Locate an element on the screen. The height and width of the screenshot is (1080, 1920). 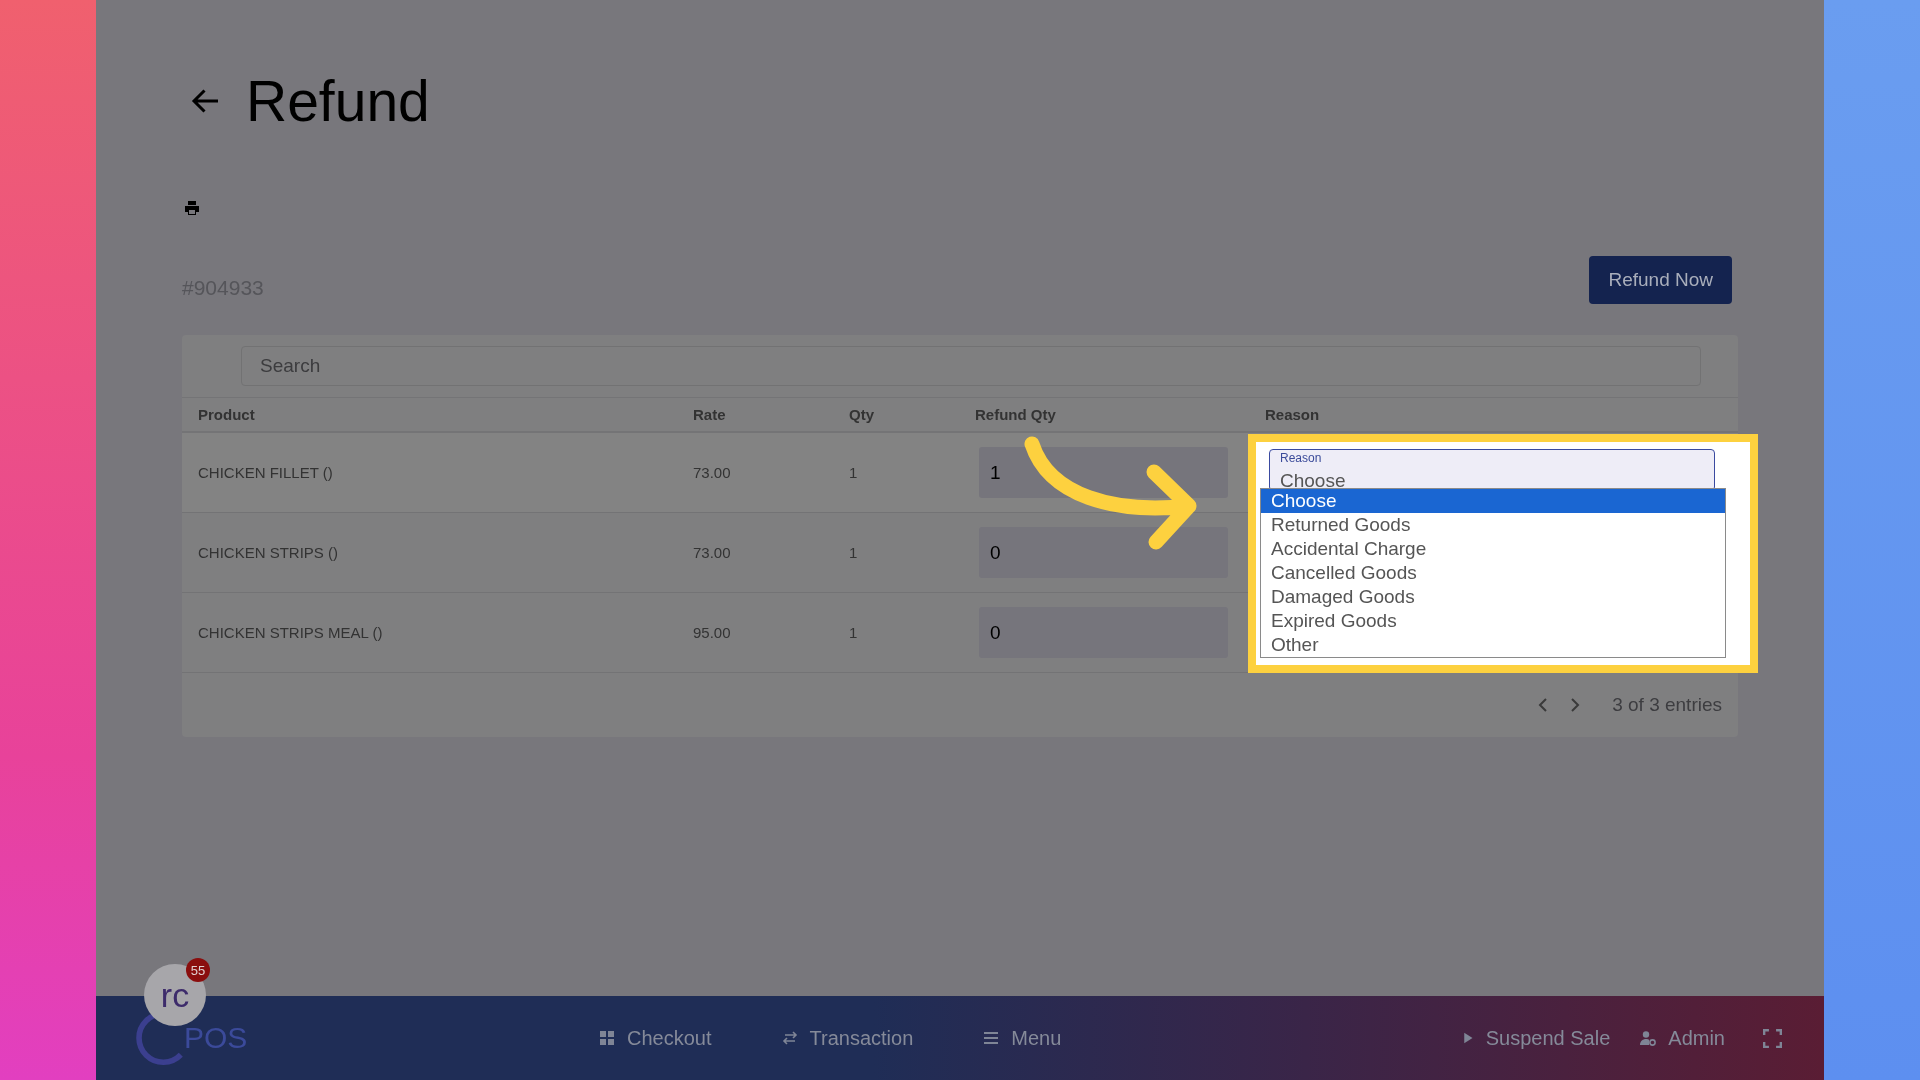
column-header: Product is located at coordinates (227, 414).